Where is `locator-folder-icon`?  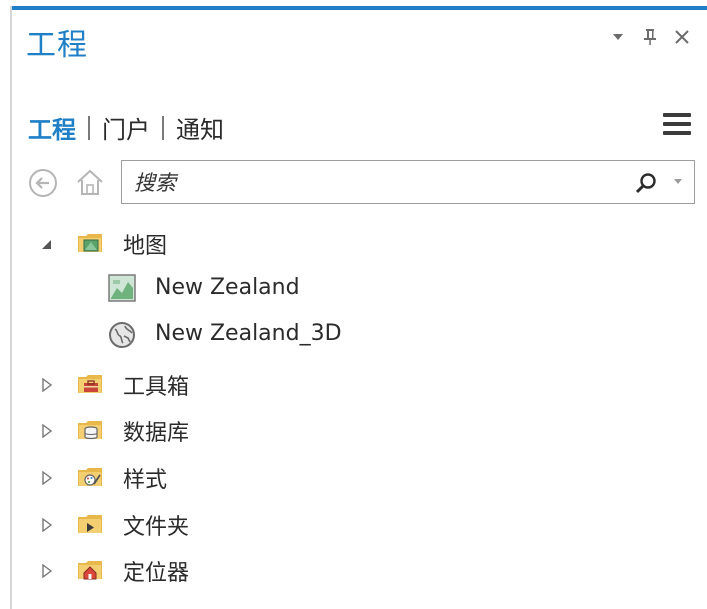 locator-folder-icon is located at coordinates (90, 569).